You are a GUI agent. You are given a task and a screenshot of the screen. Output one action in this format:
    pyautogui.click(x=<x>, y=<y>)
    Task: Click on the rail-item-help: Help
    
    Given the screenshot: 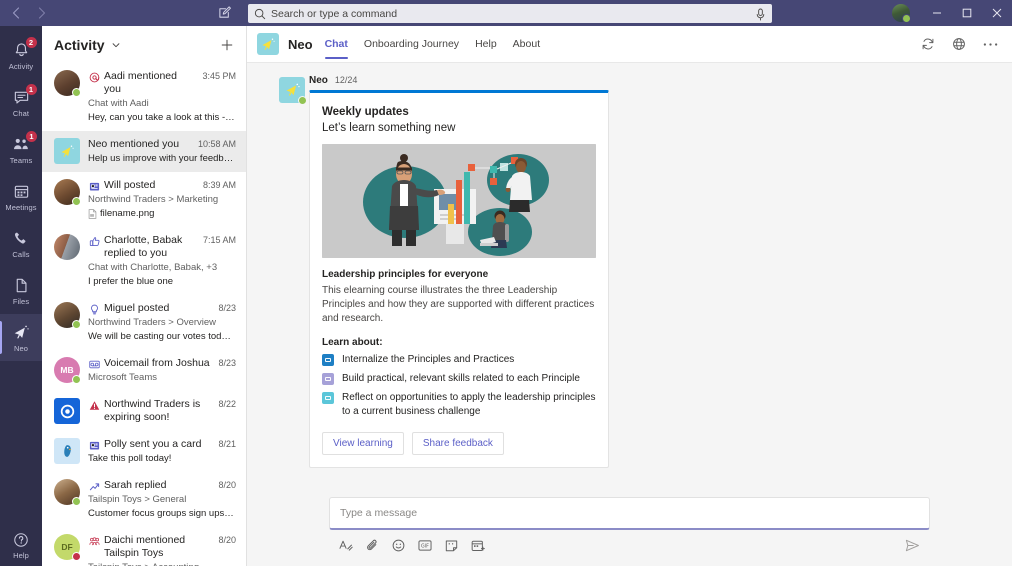 What is the action you would take?
    pyautogui.click(x=21, y=545)
    